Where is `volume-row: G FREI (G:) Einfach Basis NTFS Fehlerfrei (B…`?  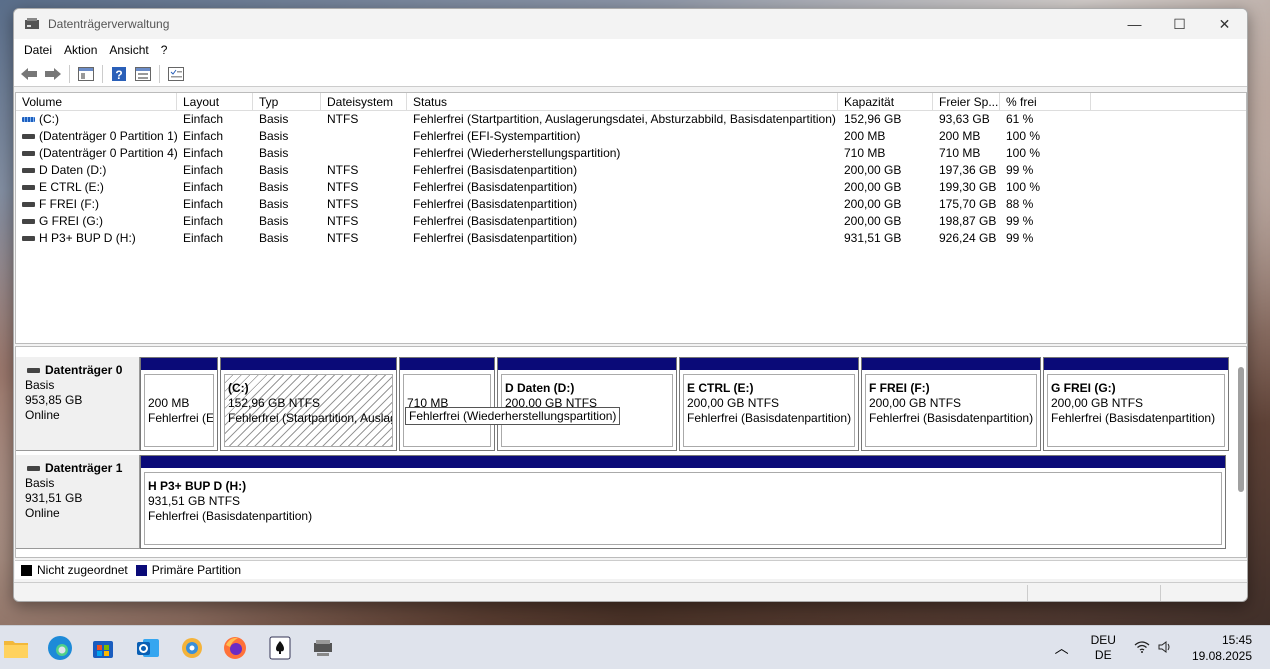
volume-row: G FREI (G:) Einfach Basis NTFS Fehlerfrei (B… is located at coordinates (631, 221).